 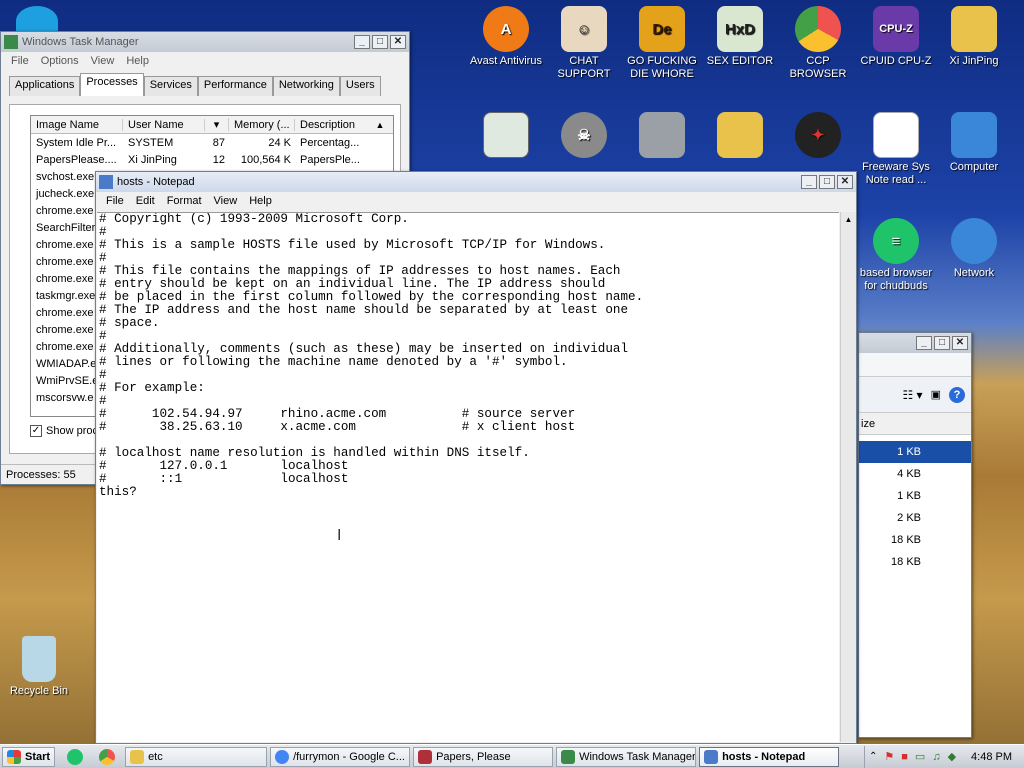 What do you see at coordinates (896, 37) in the screenshot?
I see `desktop-icon-cpuz: CPU-Z CPUID CPU-Z` at bounding box center [896, 37].